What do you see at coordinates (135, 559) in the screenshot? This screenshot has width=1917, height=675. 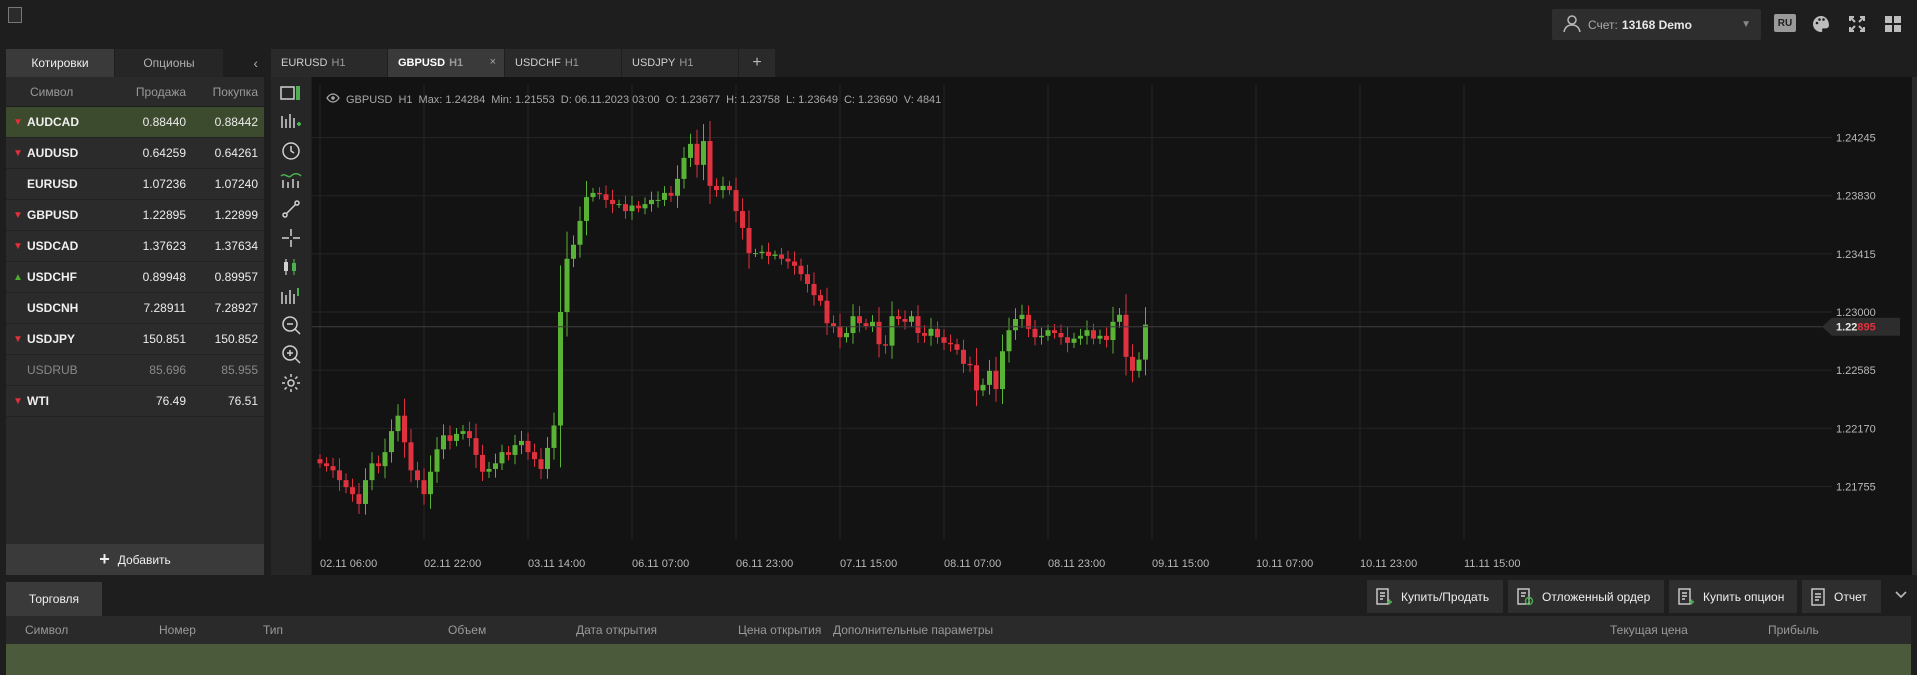 I see `add-symbol-button: + Добавить` at bounding box center [135, 559].